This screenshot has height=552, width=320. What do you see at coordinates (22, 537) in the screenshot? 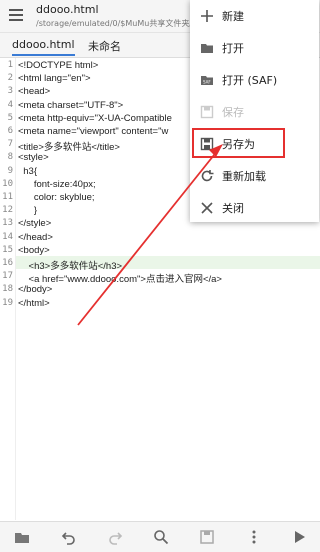
I see `folder-icon` at bounding box center [22, 537].